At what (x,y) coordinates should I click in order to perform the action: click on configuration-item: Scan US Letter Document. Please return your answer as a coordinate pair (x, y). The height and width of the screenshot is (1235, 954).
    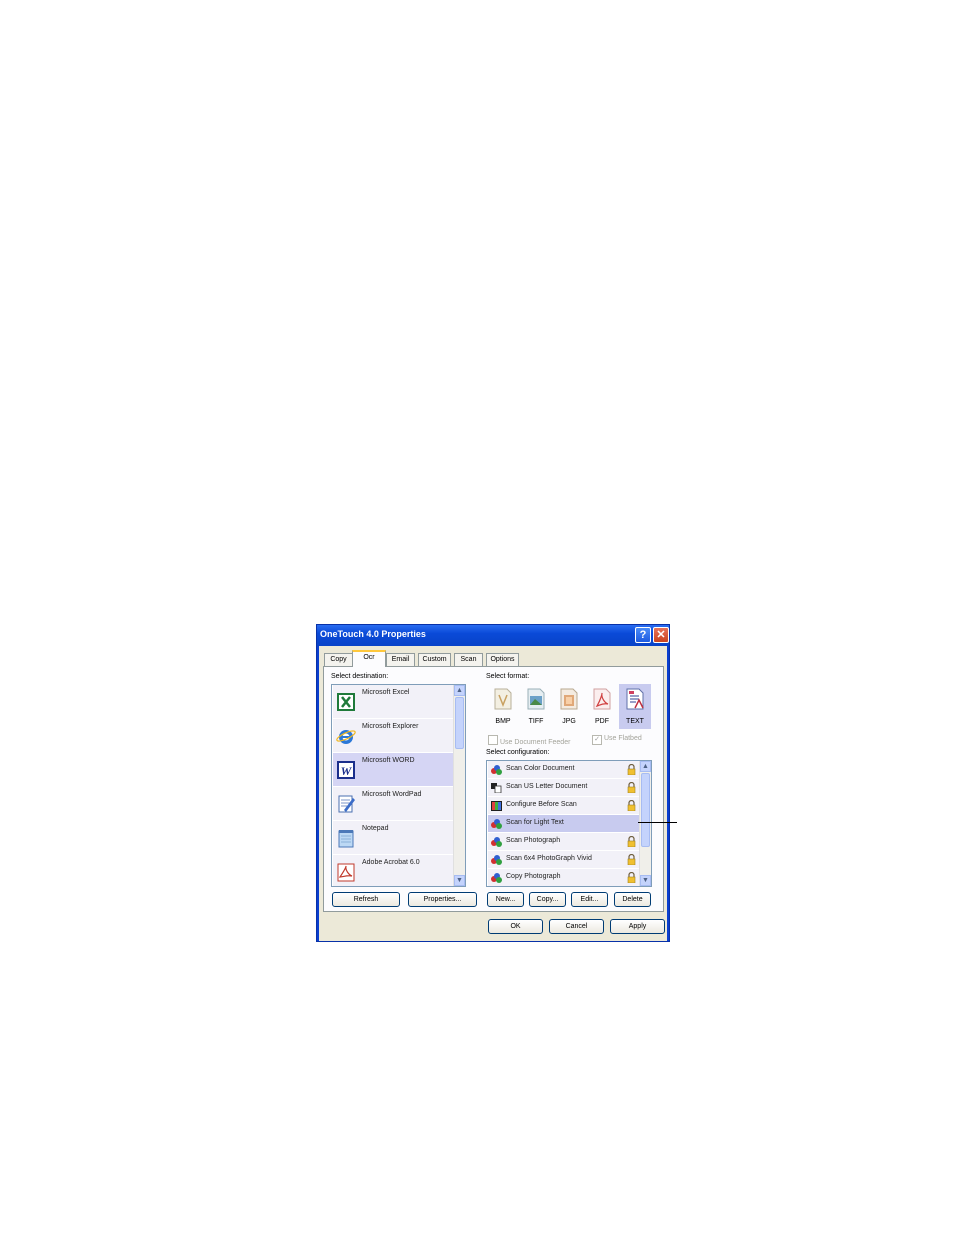
    Looking at the image, I should click on (563, 788).